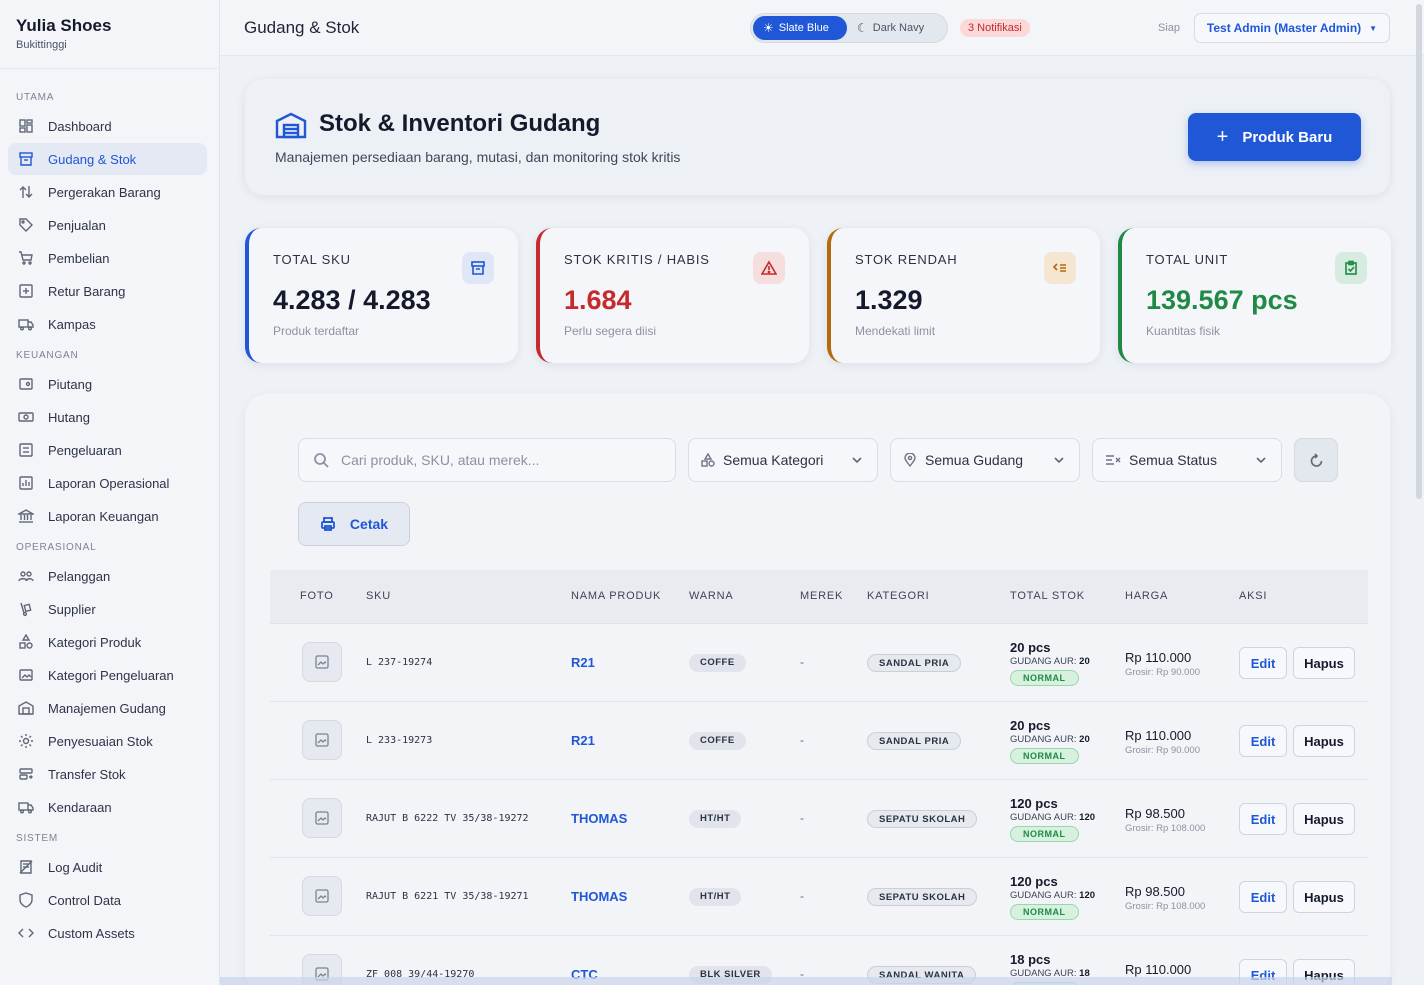  I want to click on stat-value: 1.329, so click(889, 300).